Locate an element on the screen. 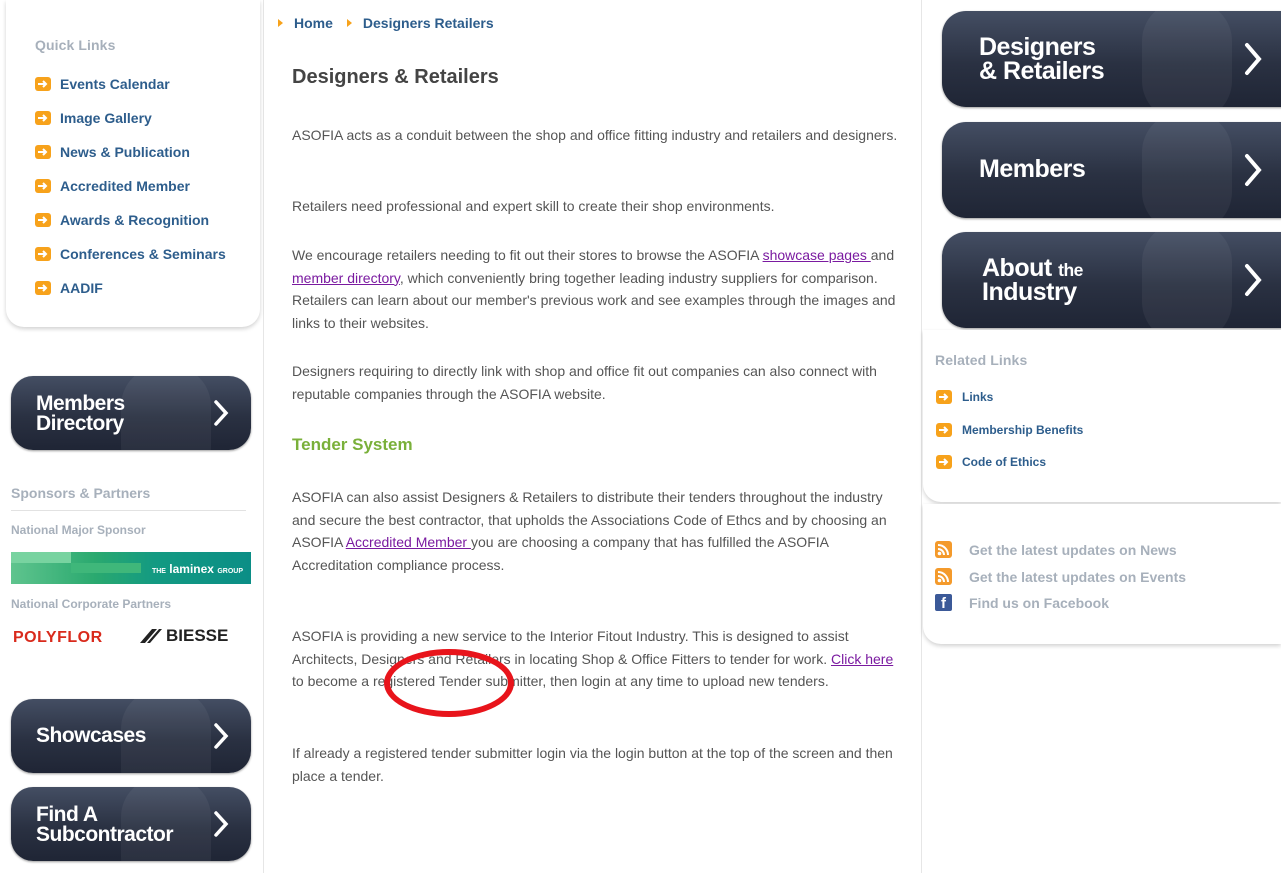 This screenshot has width=1281, height=873. quick-link-news-publication: News & Publication is located at coordinates (112, 152).